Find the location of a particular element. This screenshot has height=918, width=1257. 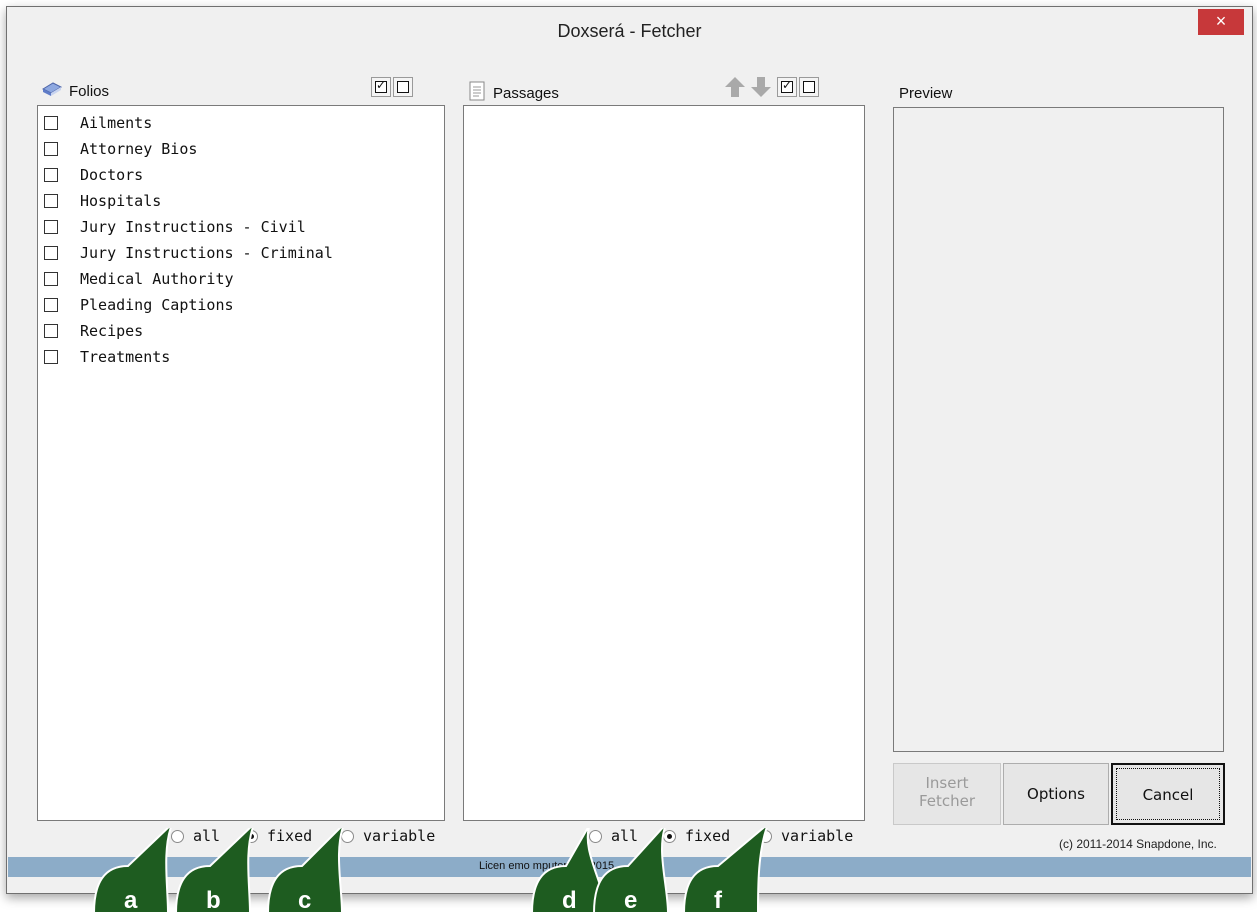

folio-label: Doctors is located at coordinates (112, 175).